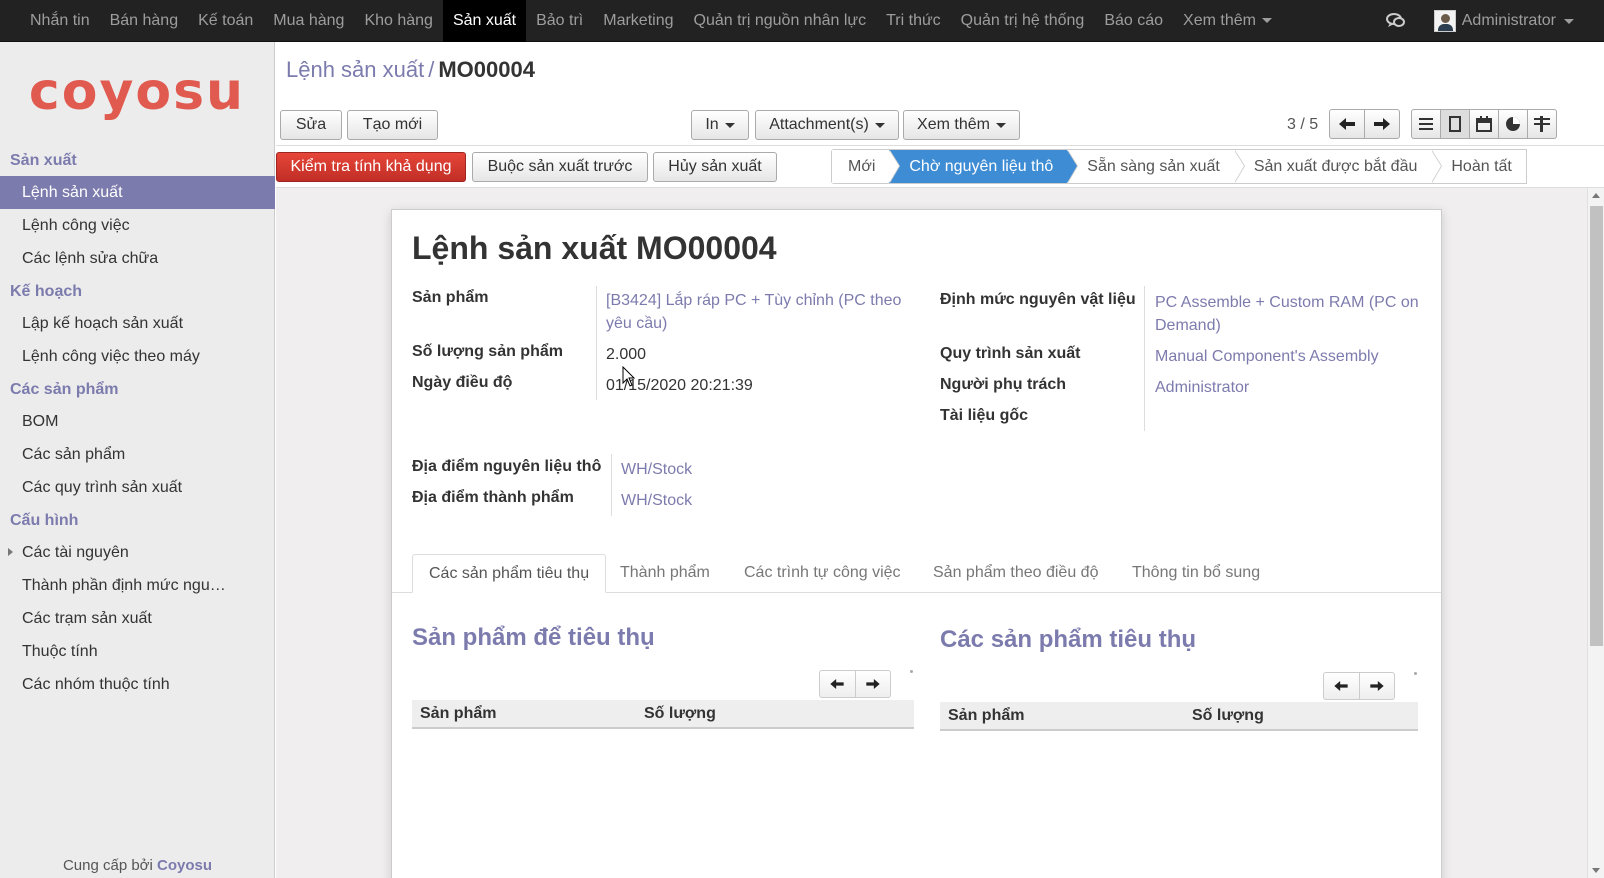 Image resolution: width=1604 pixels, height=878 pixels. I want to click on responsible-field: Administrator, so click(1202, 387).